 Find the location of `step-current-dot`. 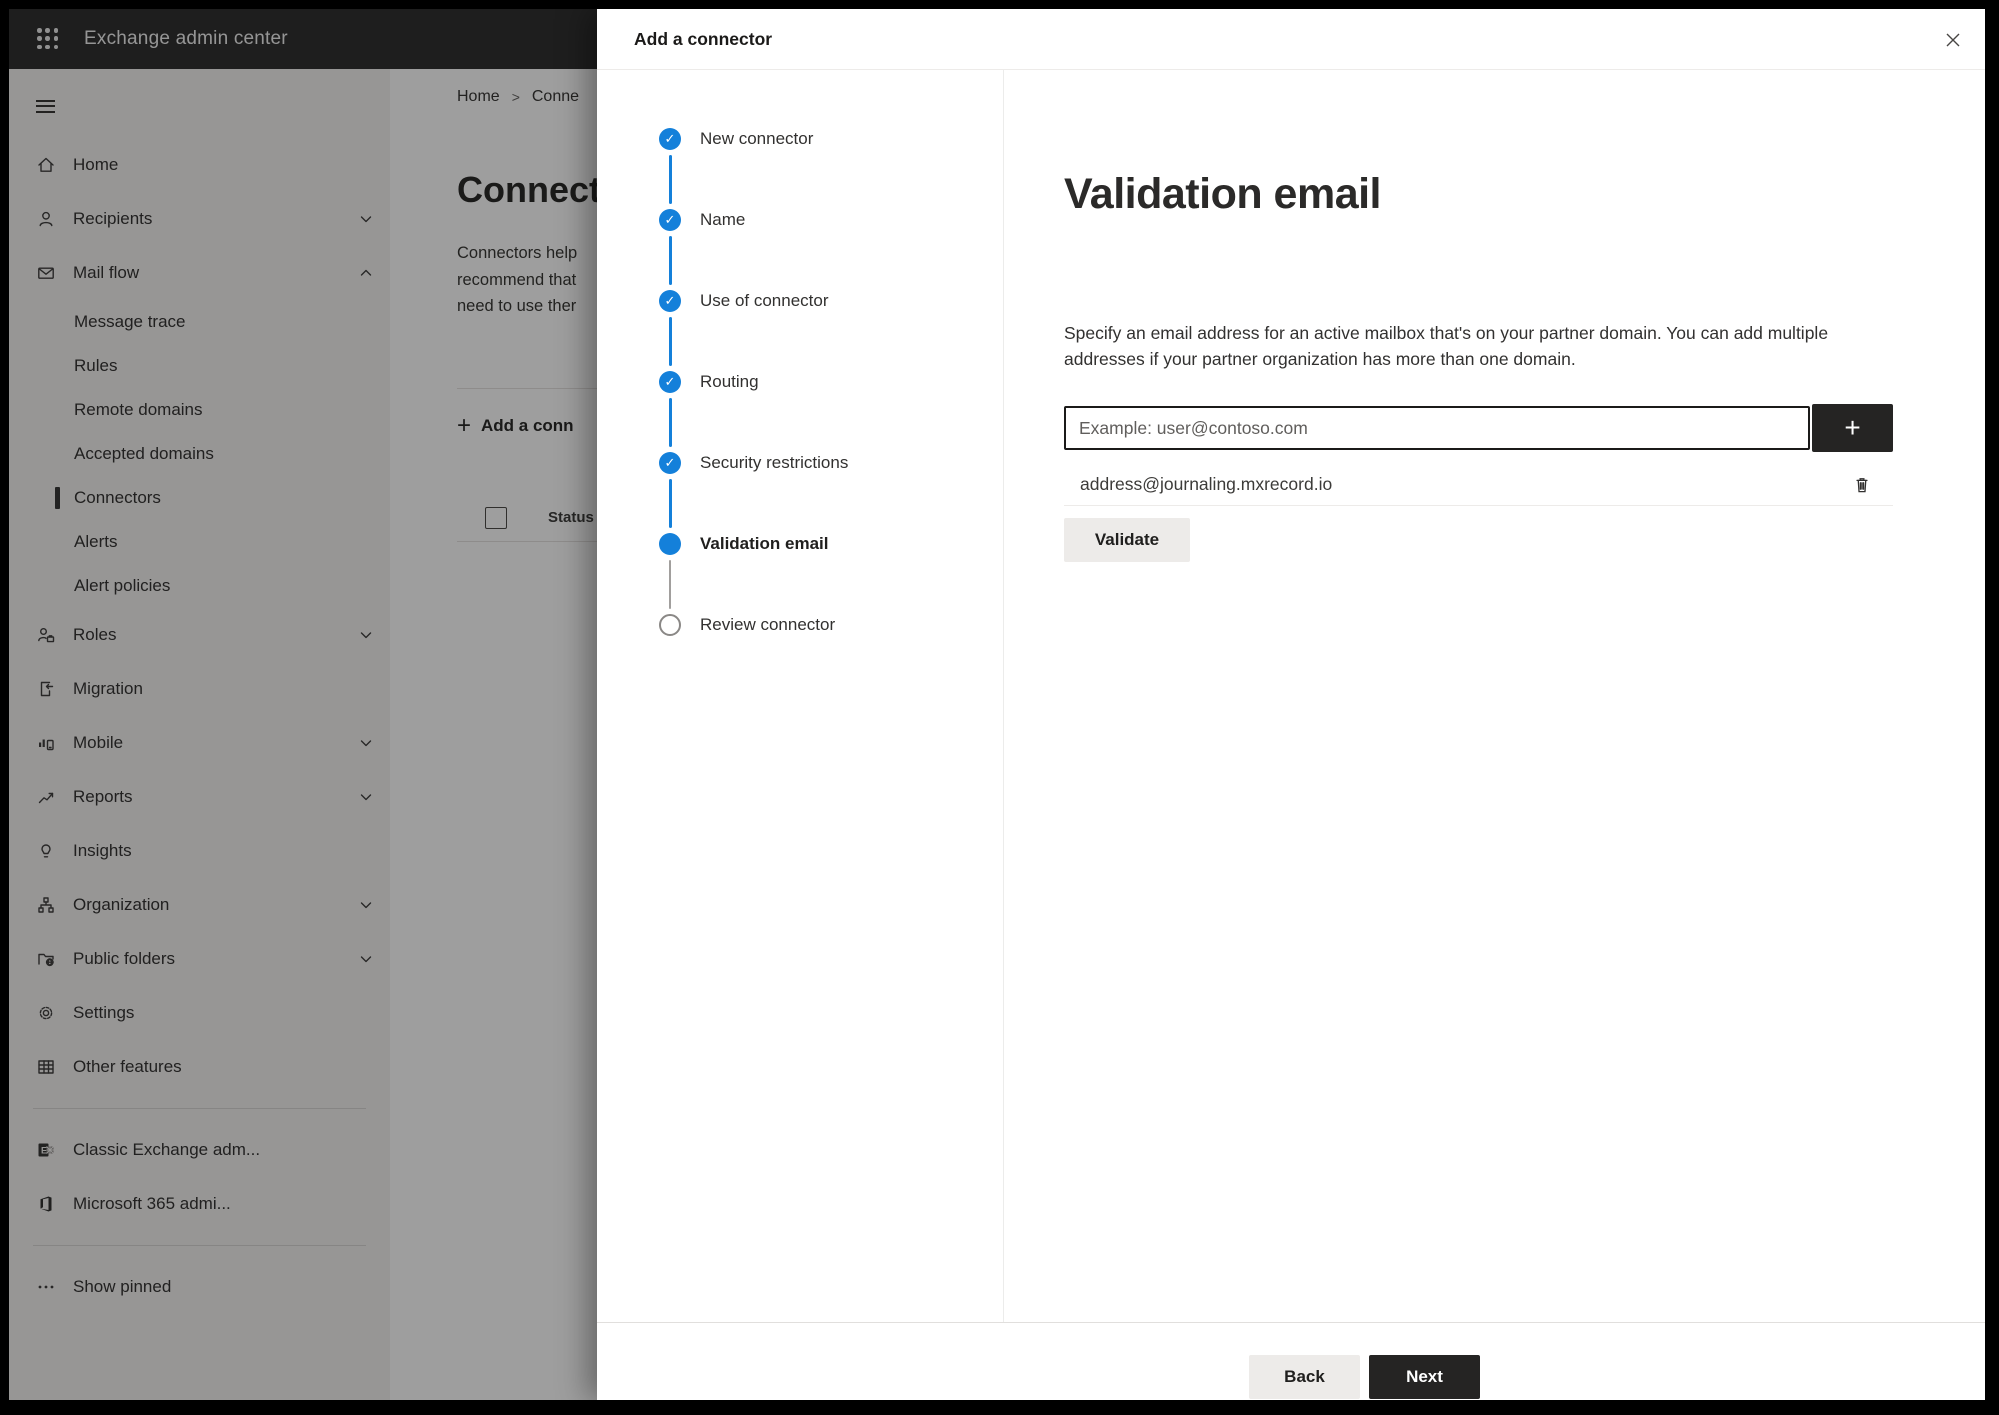

step-current-dot is located at coordinates (670, 544).